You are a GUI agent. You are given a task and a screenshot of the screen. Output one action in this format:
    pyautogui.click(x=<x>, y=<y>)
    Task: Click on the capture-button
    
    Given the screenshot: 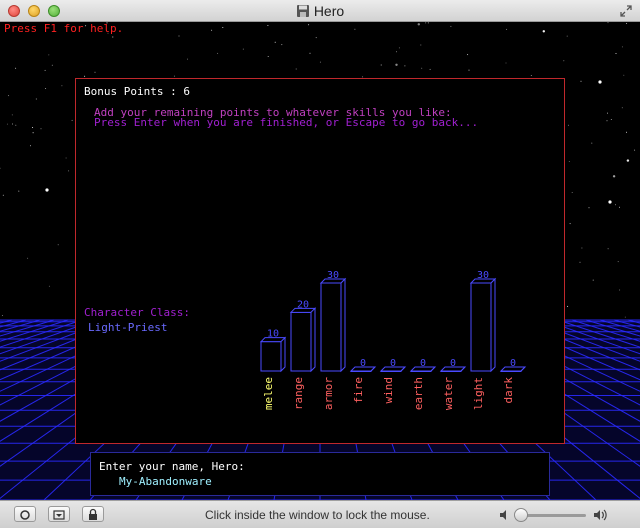 What is the action you would take?
    pyautogui.click(x=25, y=514)
    